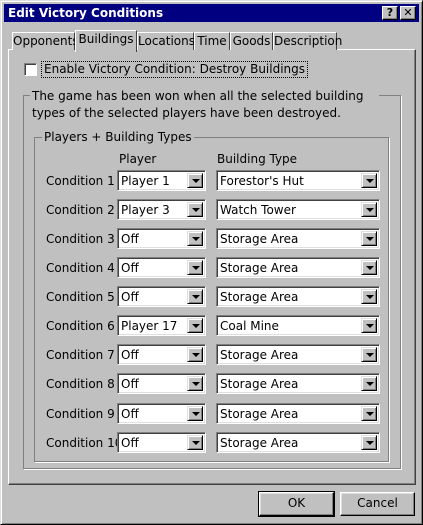  I want to click on condition-label: Condition 7, so click(80, 355).